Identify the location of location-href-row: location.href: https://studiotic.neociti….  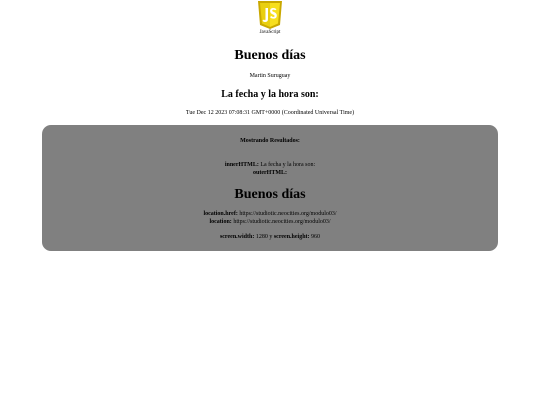
(270, 214).